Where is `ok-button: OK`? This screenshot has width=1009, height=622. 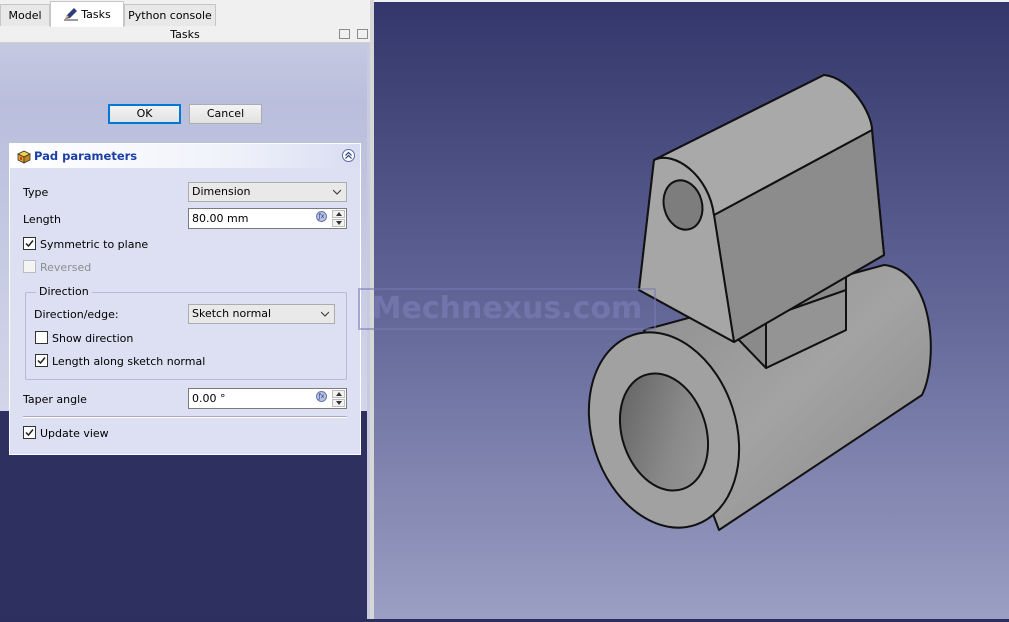
ok-button: OK is located at coordinates (144, 114).